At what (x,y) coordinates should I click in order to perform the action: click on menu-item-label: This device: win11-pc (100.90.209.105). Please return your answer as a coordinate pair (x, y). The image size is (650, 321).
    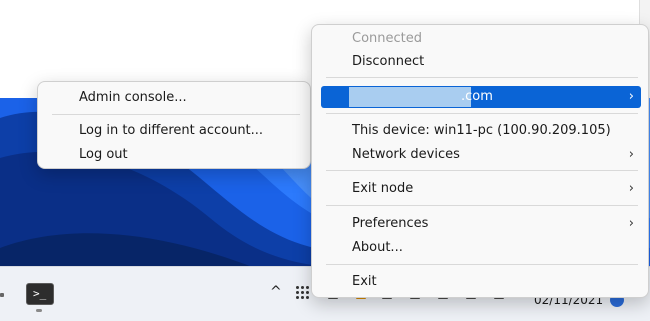
    Looking at the image, I should click on (481, 130).